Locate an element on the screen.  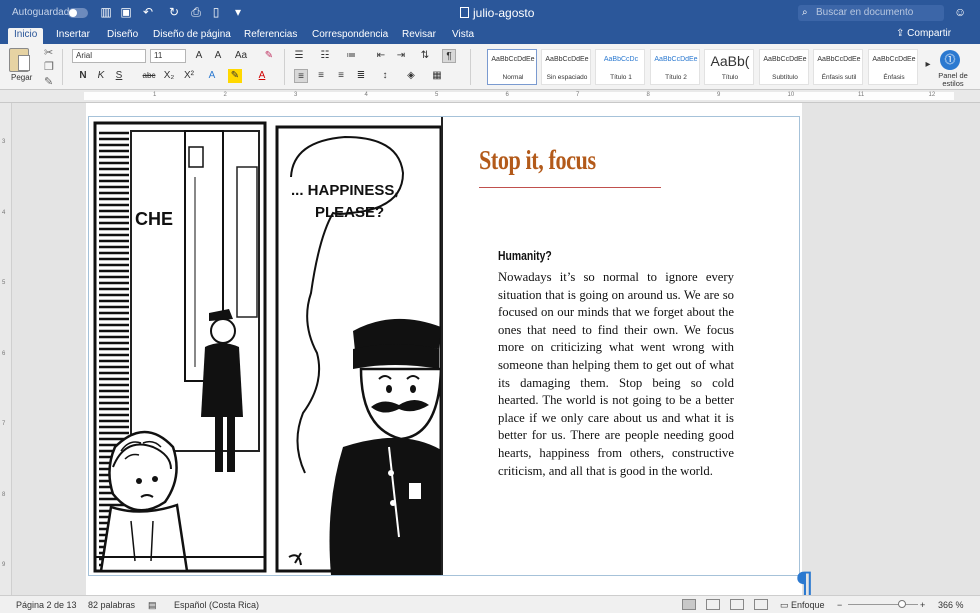
tab-diseno: Diseño is located at coordinates (122, 36).